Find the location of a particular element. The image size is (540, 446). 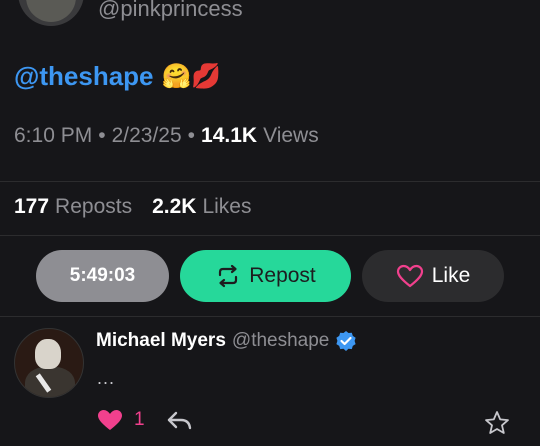

tweet-date: 2/23/25 is located at coordinates (146, 135).